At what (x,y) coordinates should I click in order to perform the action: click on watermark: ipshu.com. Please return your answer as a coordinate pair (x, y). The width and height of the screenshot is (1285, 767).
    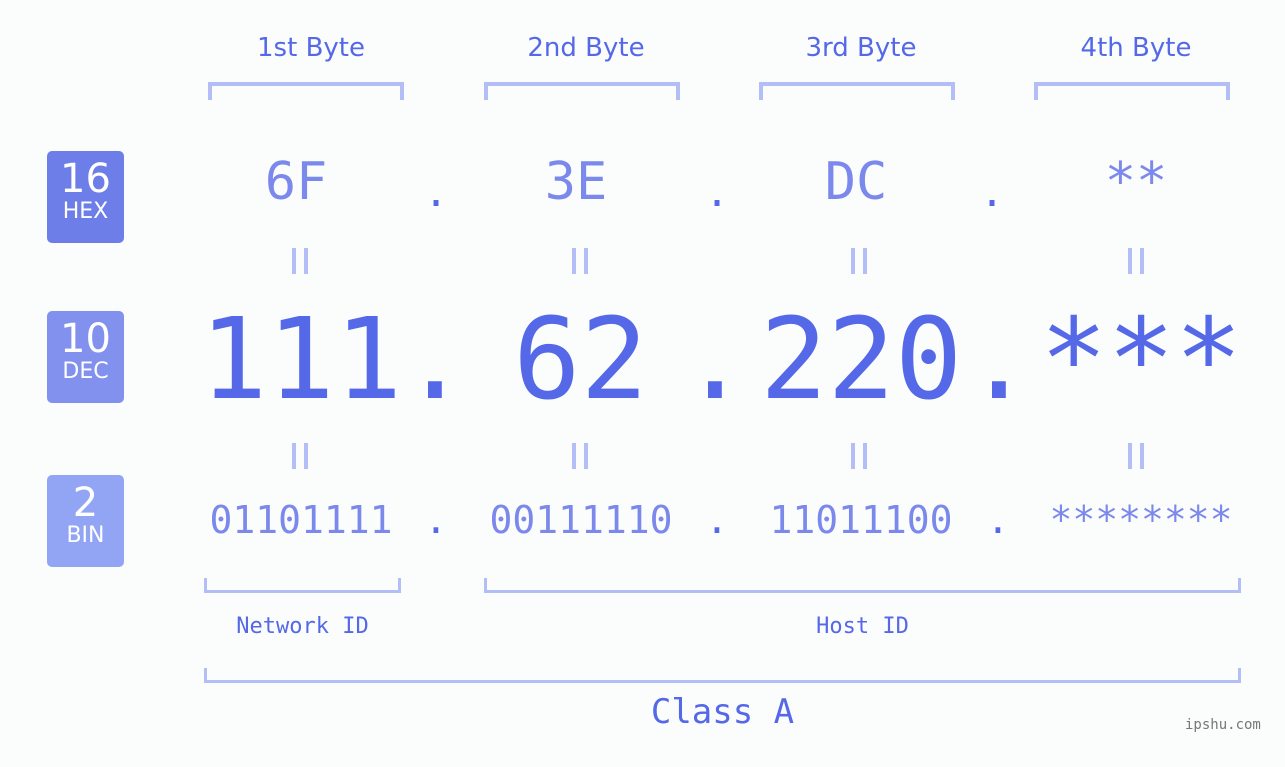
    Looking at the image, I should click on (1223, 725).